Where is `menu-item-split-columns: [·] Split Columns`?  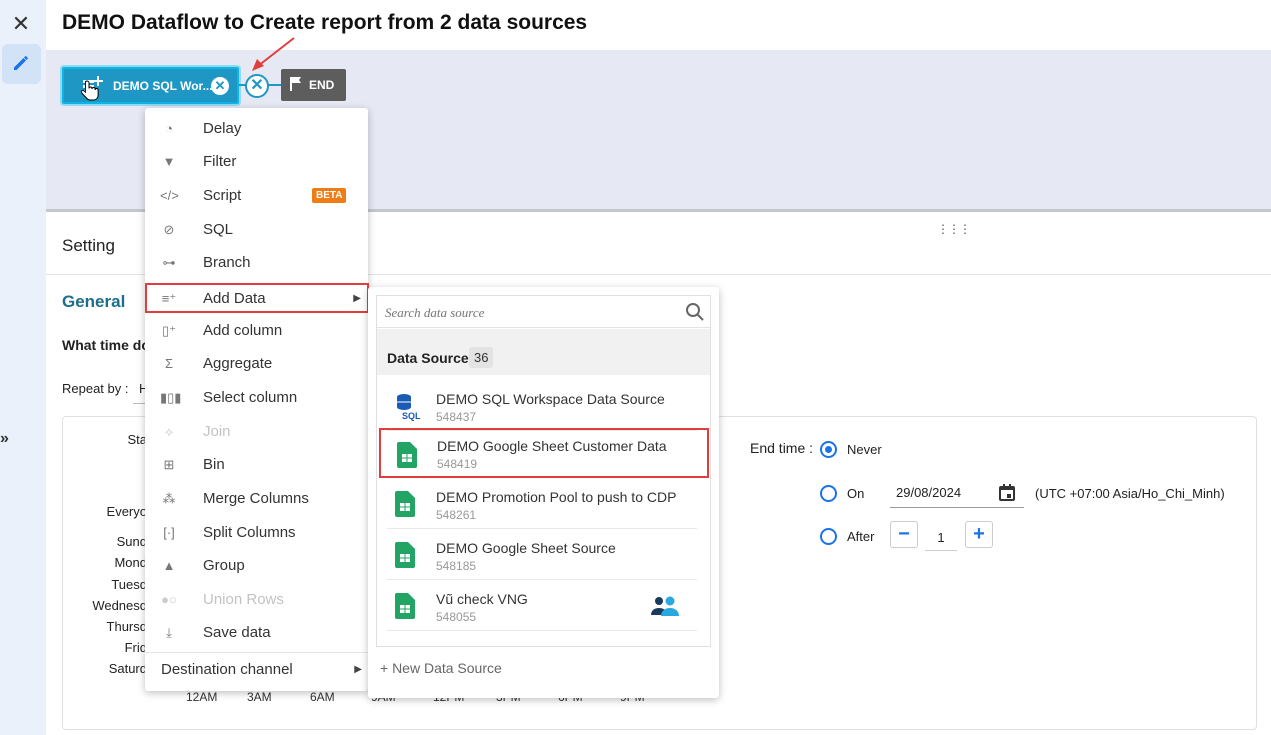
menu-item-split-columns: [·] Split Columns is located at coordinates (256, 533).